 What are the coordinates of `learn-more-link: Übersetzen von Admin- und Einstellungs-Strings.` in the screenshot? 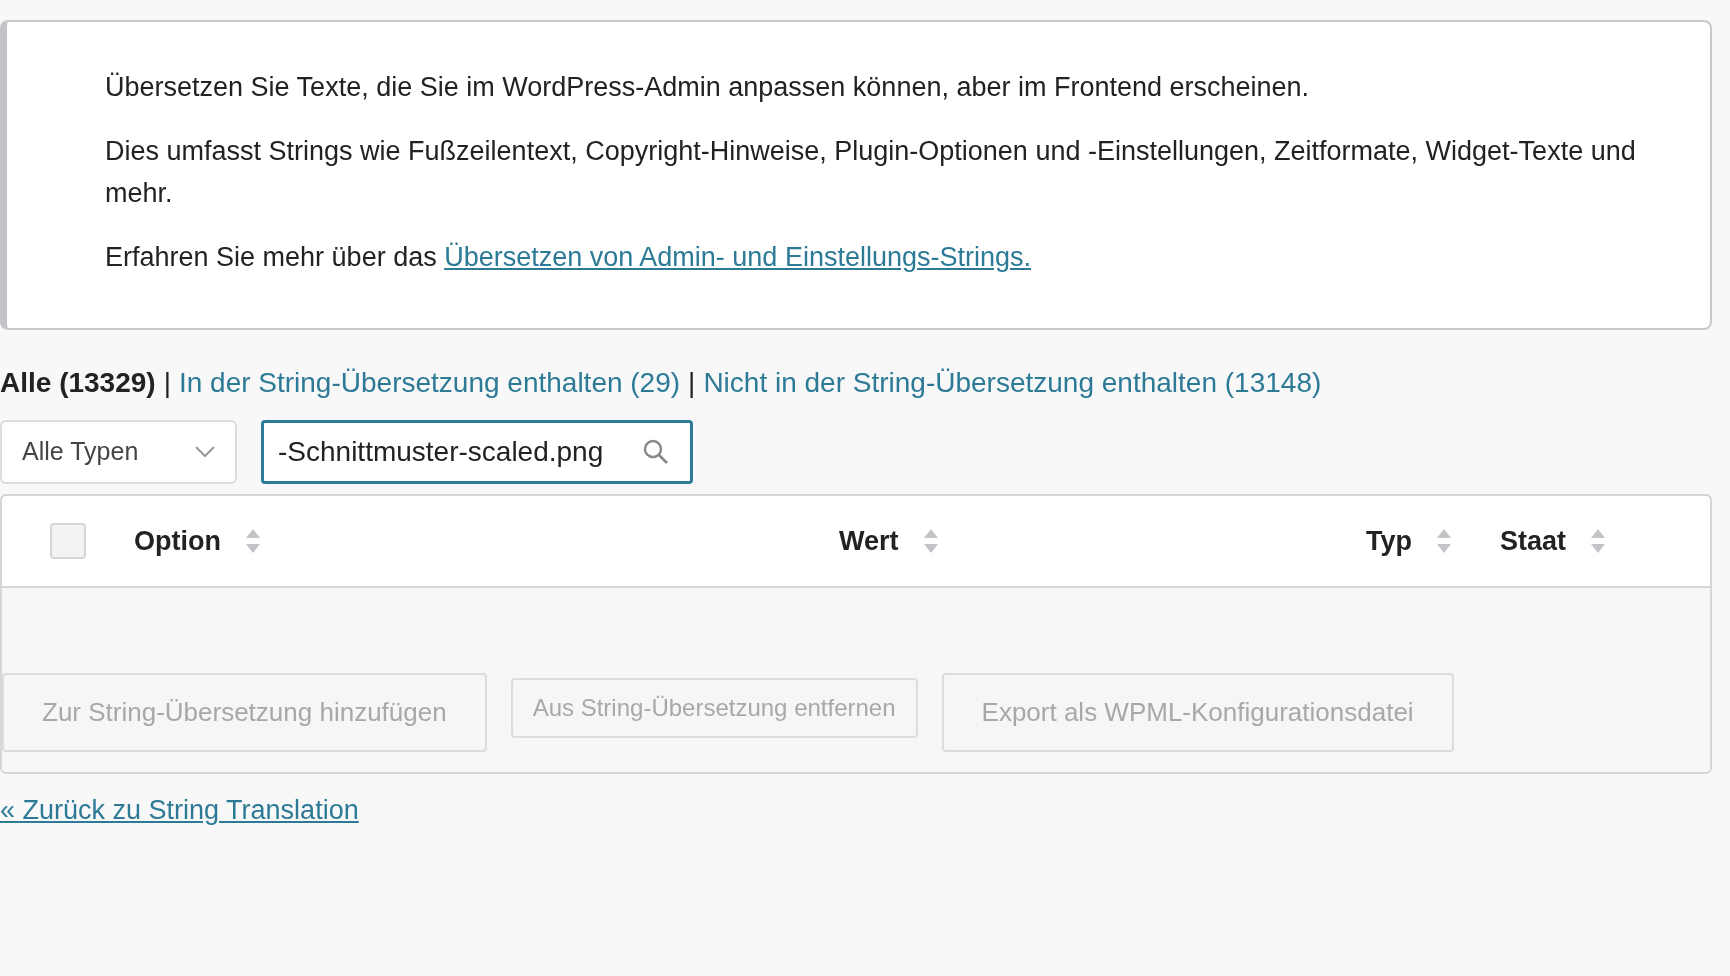 It's located at (737, 257).